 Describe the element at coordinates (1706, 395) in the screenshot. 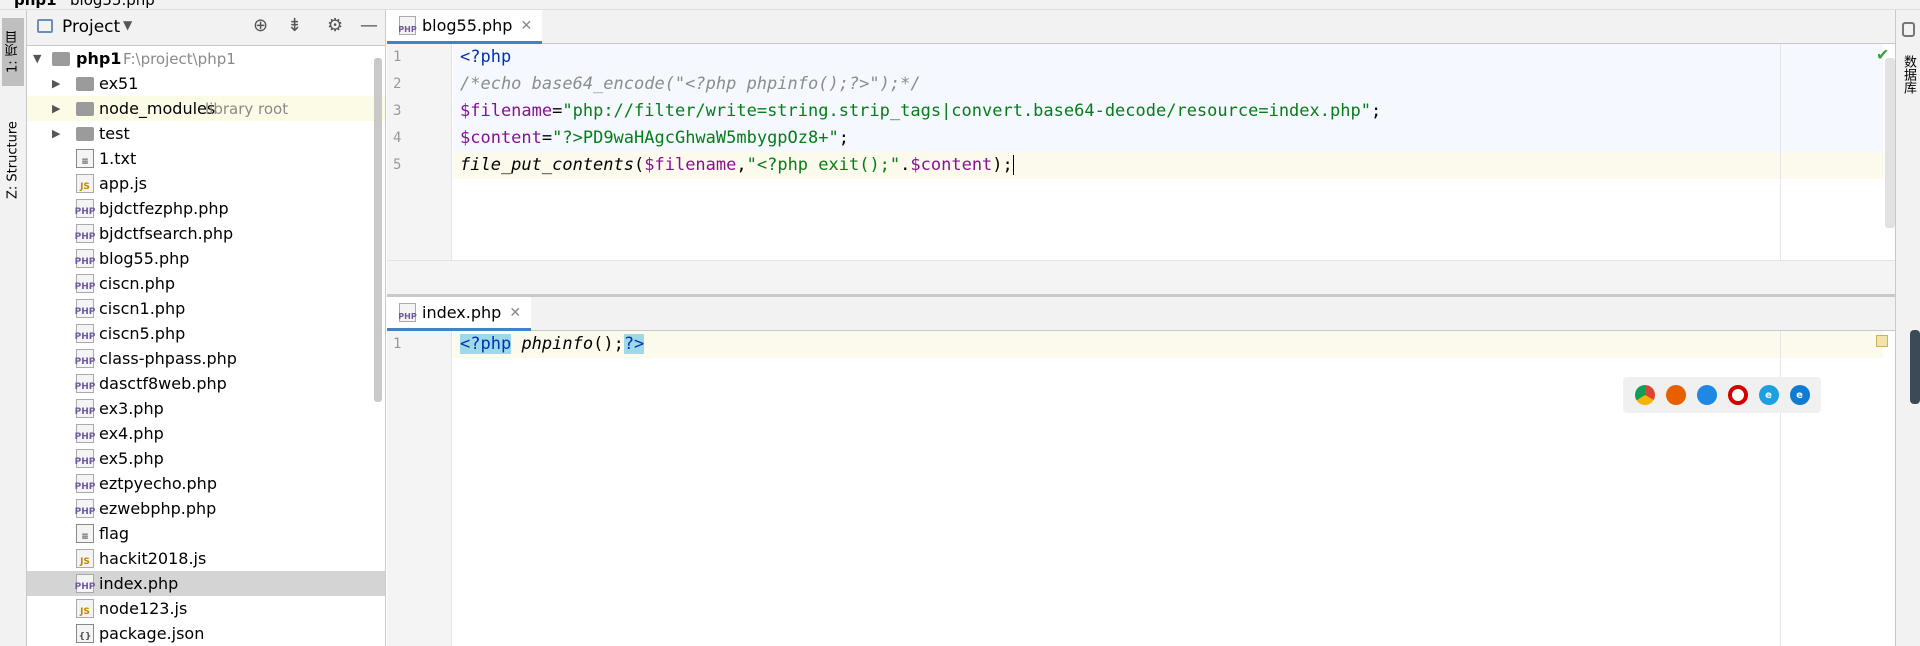

I see `safari-icon` at that location.